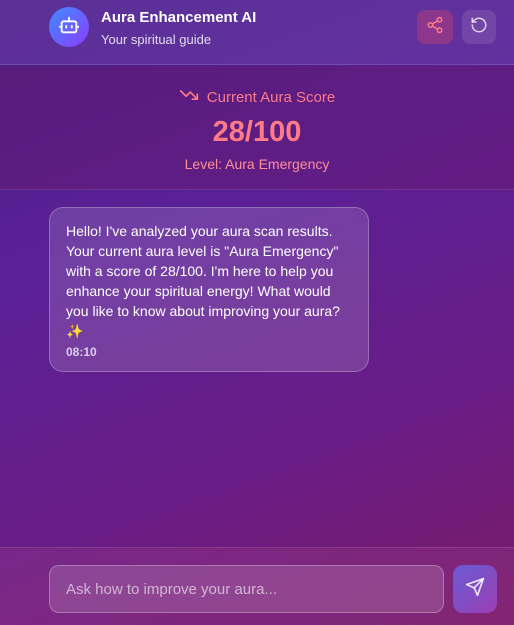  What do you see at coordinates (257, 164) in the screenshot?
I see `score-level: Level: Aura Emergency` at bounding box center [257, 164].